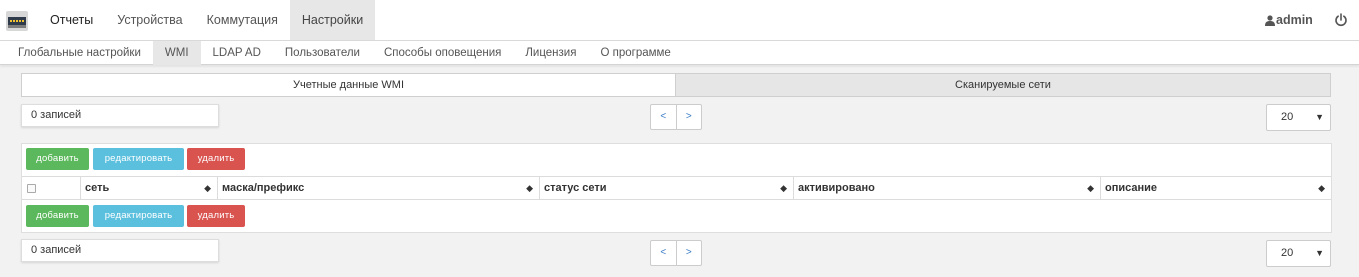  I want to click on column-activated-label: активировано, so click(836, 188).